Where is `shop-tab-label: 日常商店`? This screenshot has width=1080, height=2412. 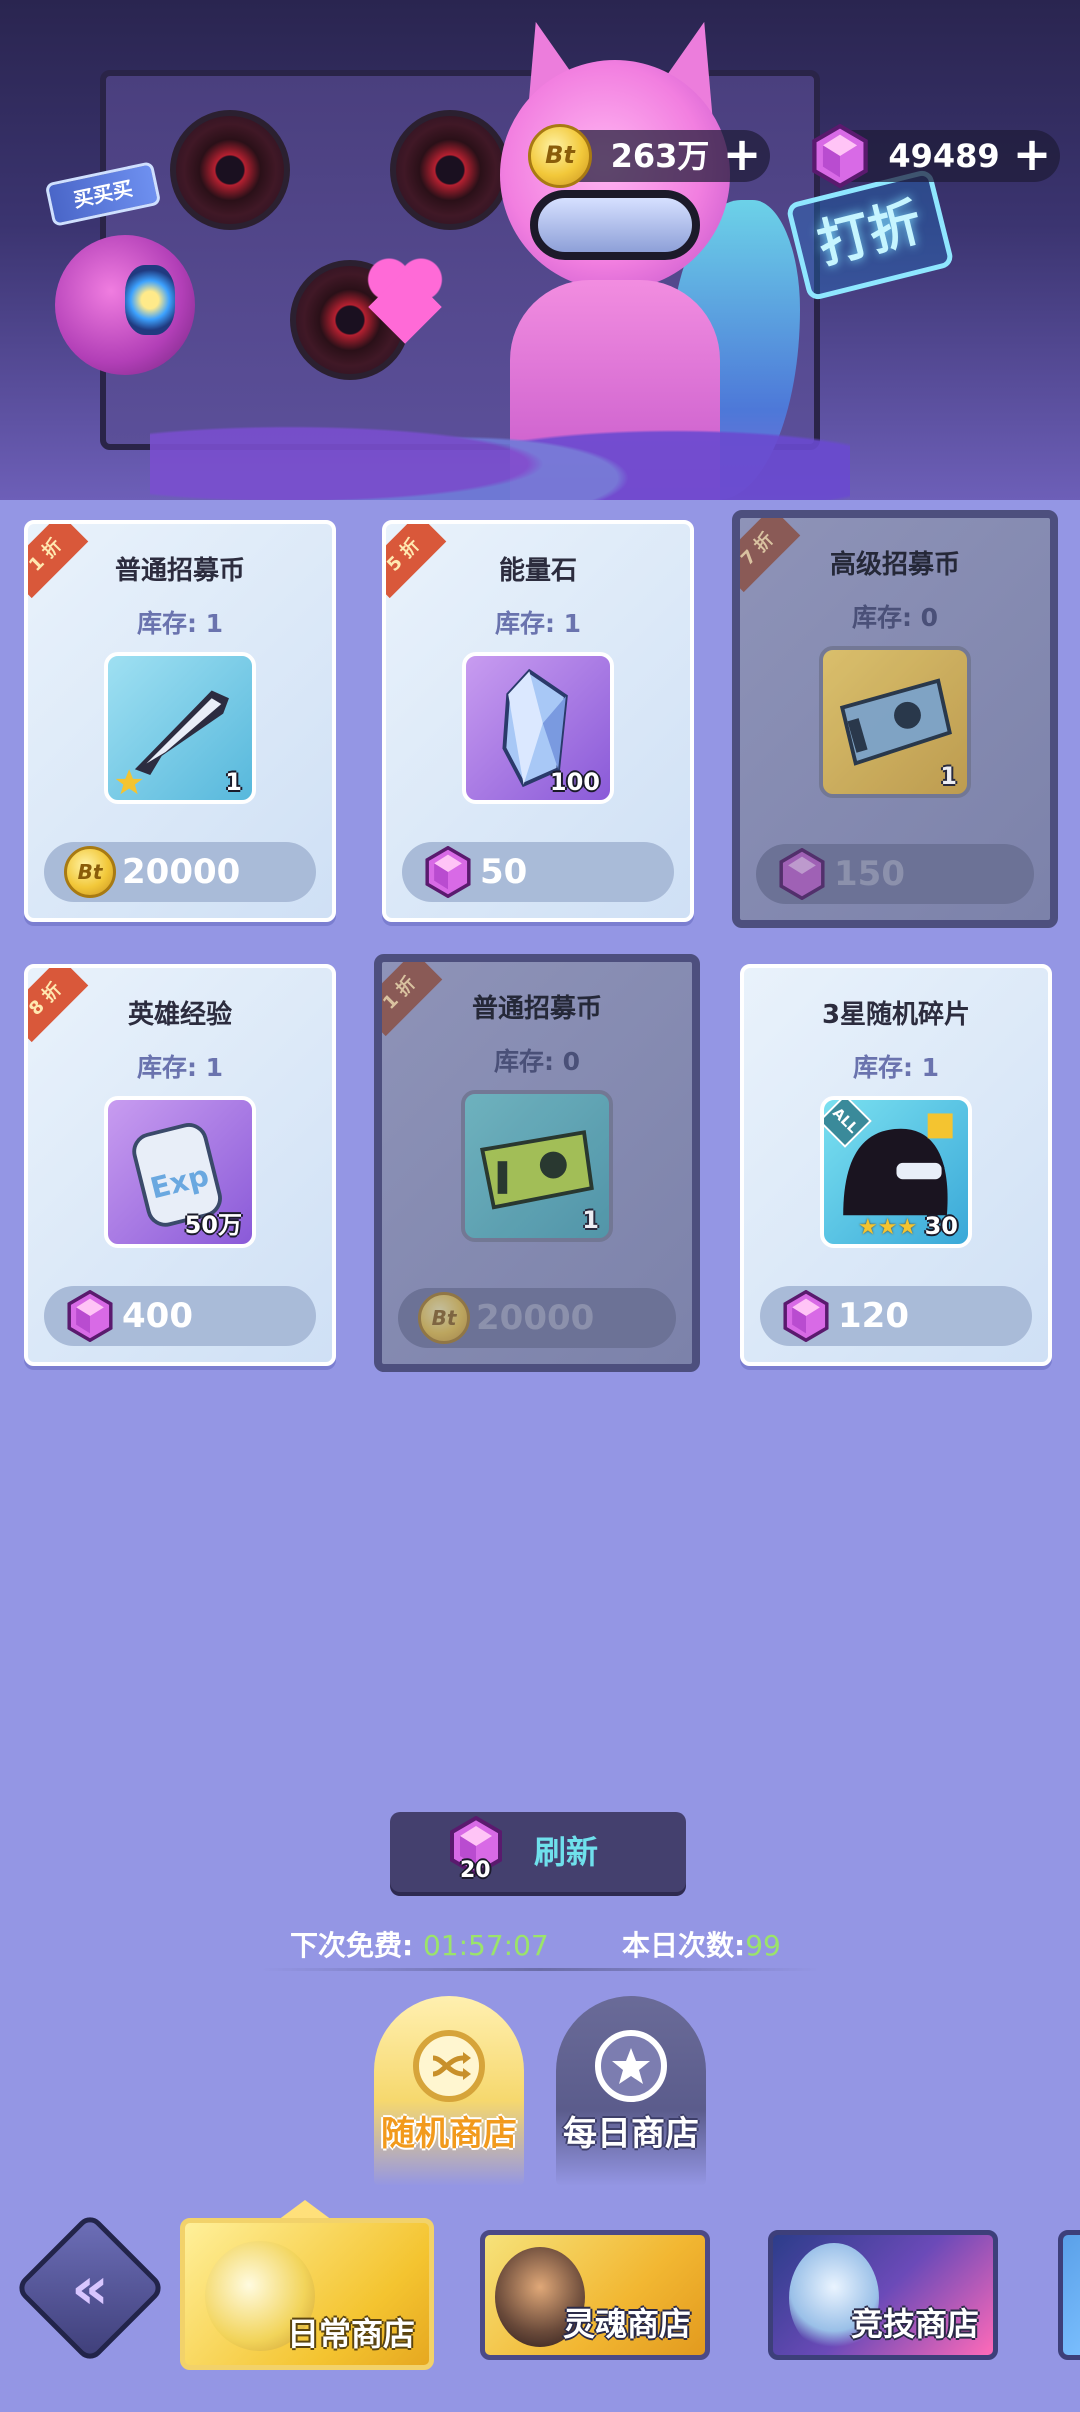
shop-tab-label: 日常商店 is located at coordinates (350, 2334).